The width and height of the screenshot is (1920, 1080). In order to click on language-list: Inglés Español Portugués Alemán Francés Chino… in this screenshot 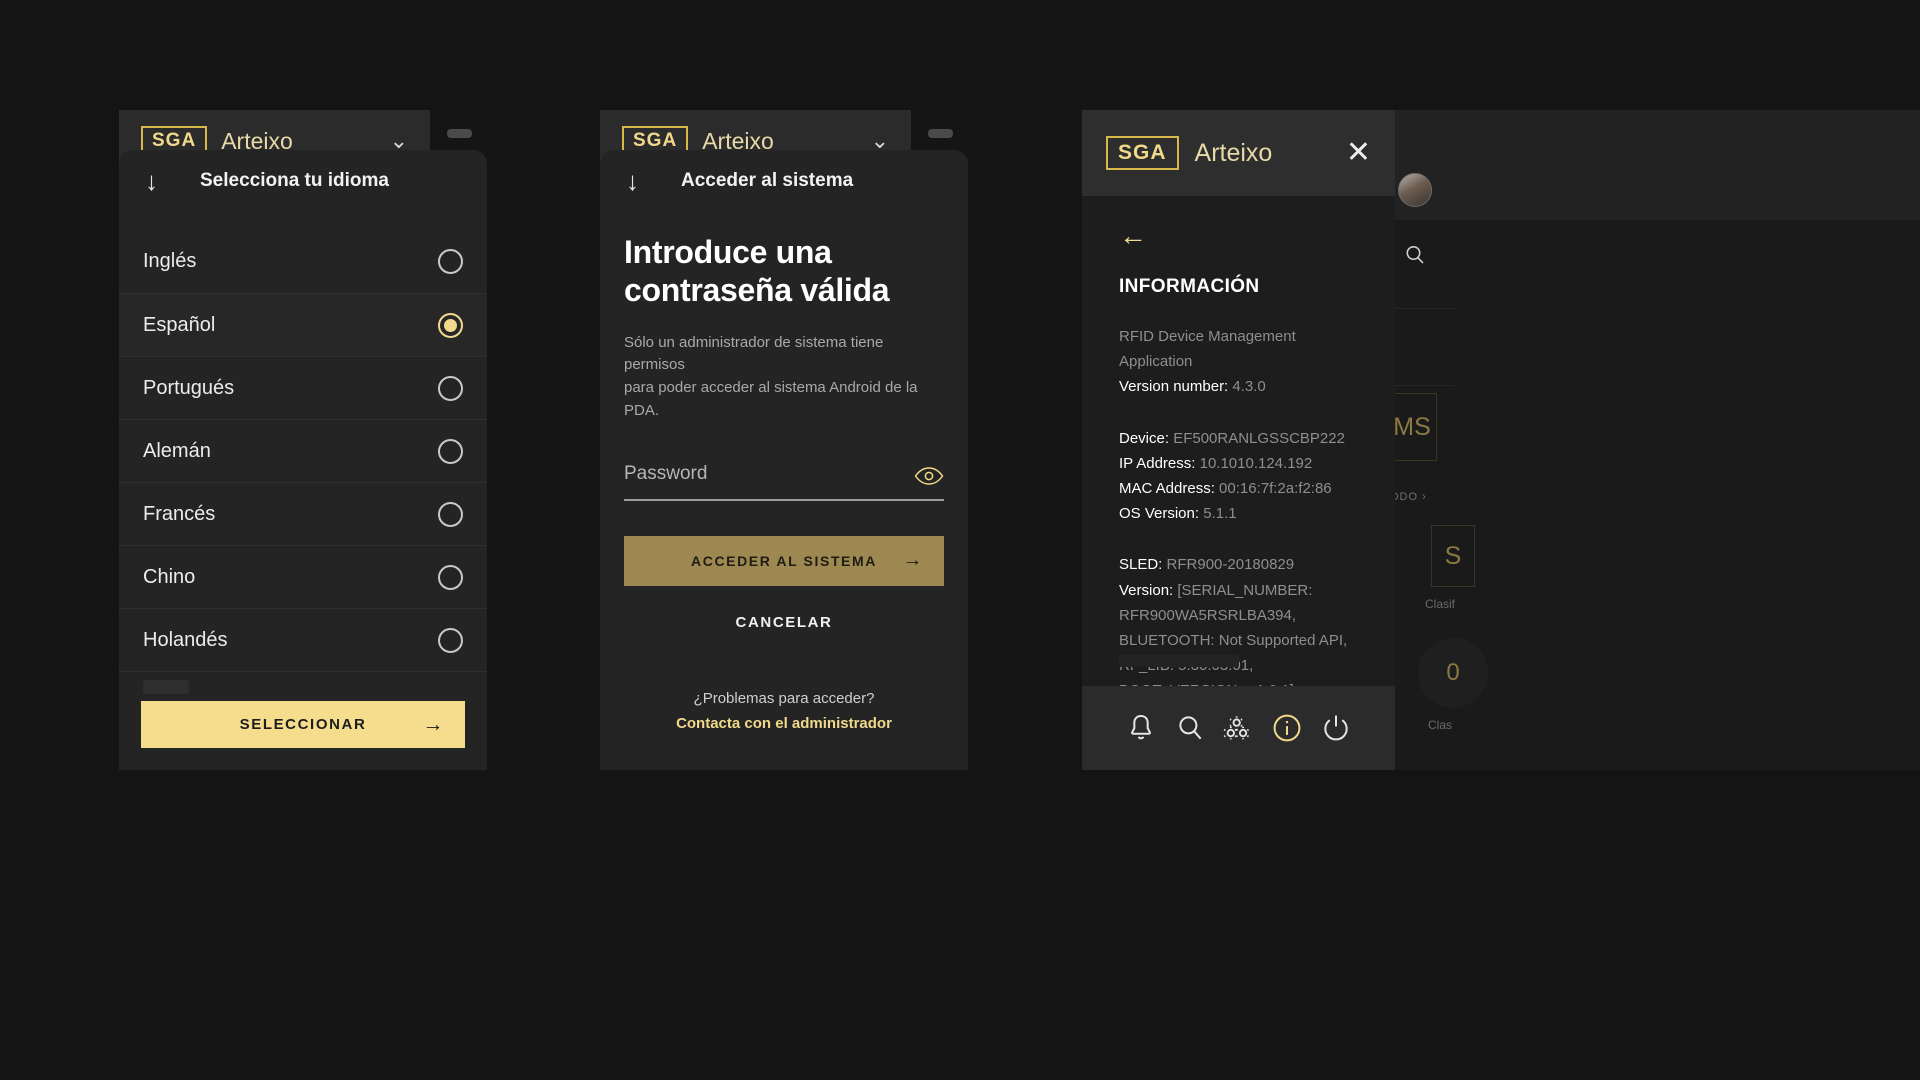, I will do `click(303, 450)`.